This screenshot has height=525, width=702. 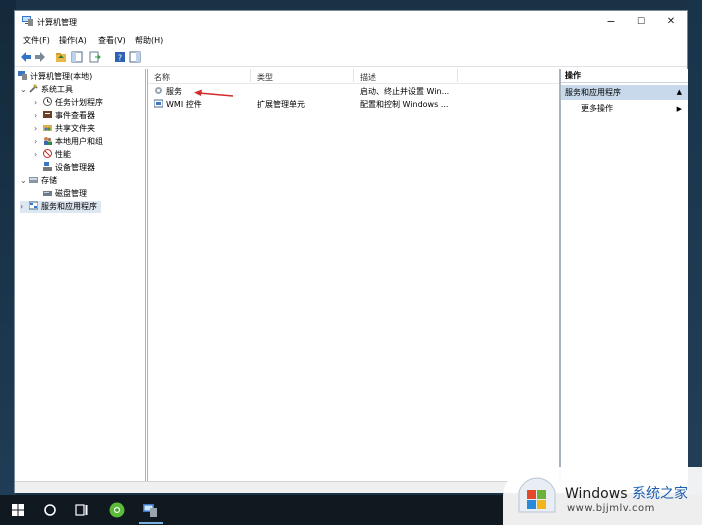 I want to click on tree-item-shared-folders: › 共享文件夹, so click(x=64, y=129).